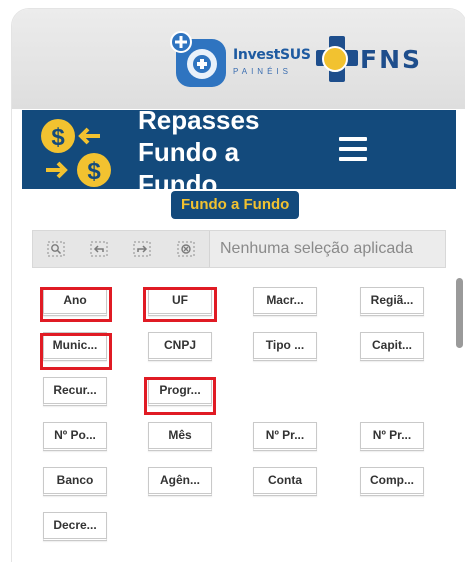 The height and width of the screenshot is (562, 465). I want to click on page-title: Repasses Fundo a Fundo, so click(199, 149).